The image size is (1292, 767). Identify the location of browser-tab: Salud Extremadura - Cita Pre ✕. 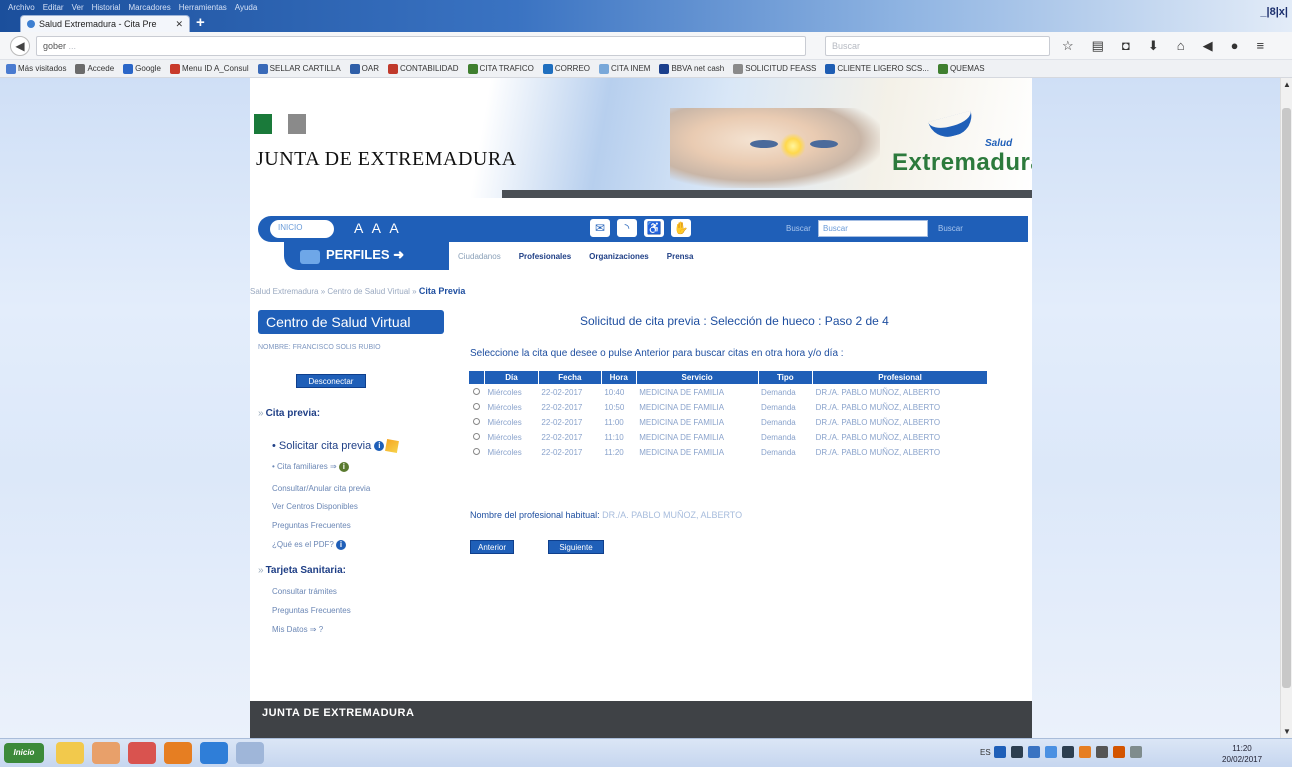
(105, 23).